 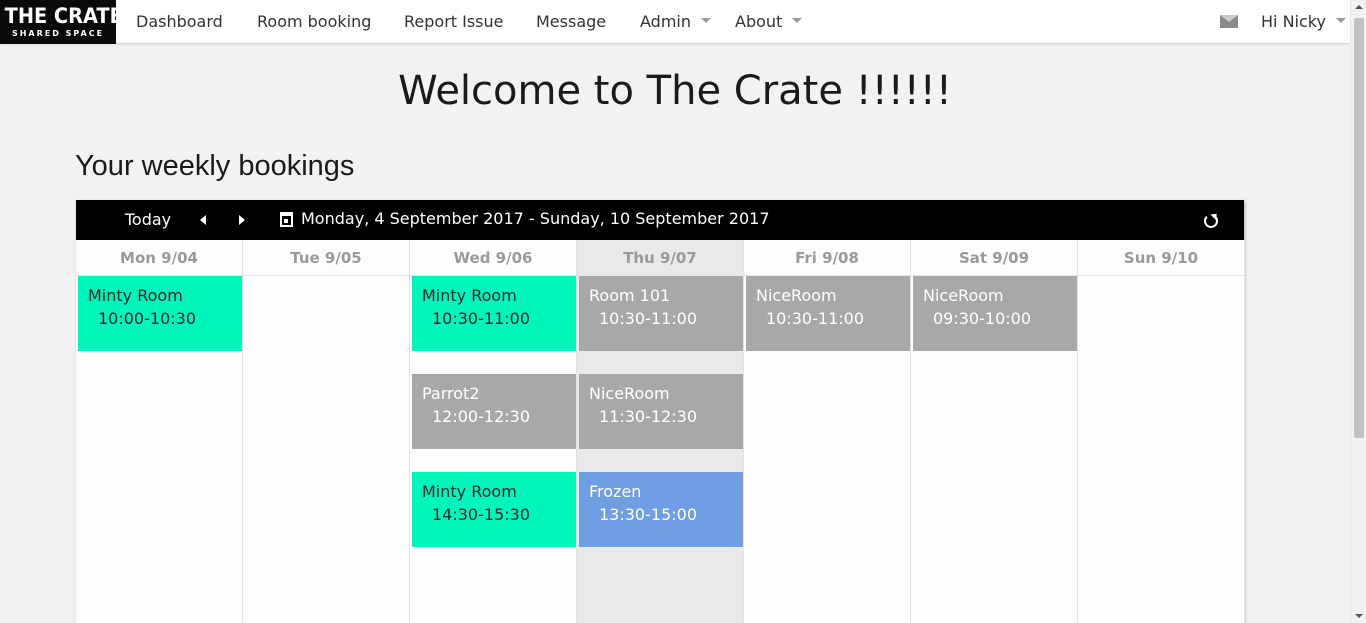 I want to click on nav-report-issue: Report Issue, so click(x=454, y=22).